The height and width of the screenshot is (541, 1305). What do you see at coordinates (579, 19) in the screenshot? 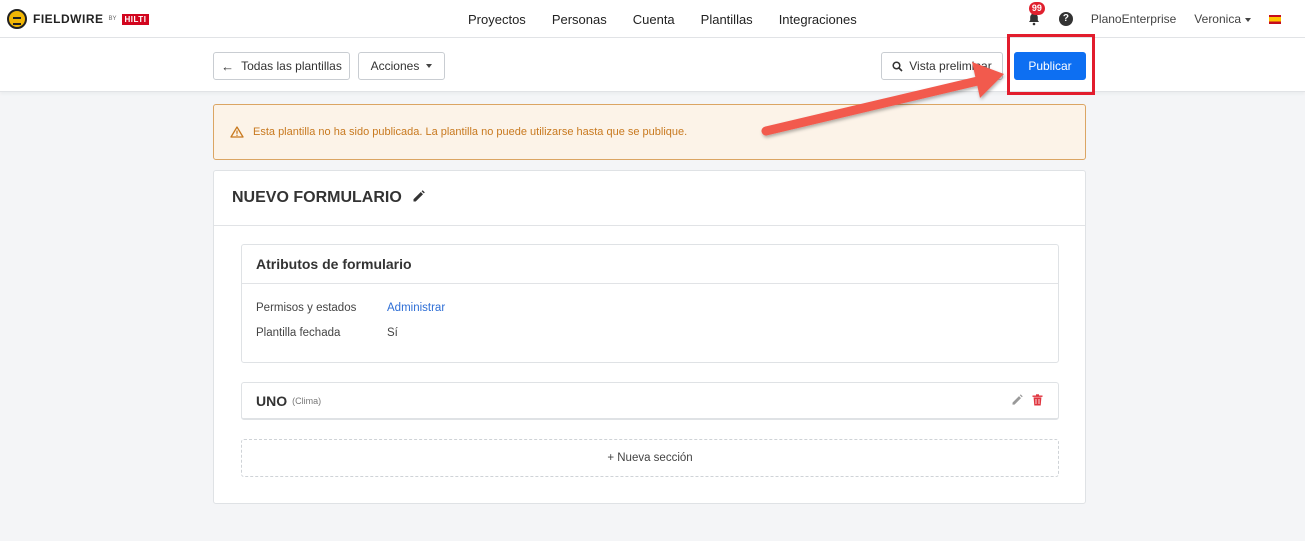
I see `nav-personas: Personas` at bounding box center [579, 19].